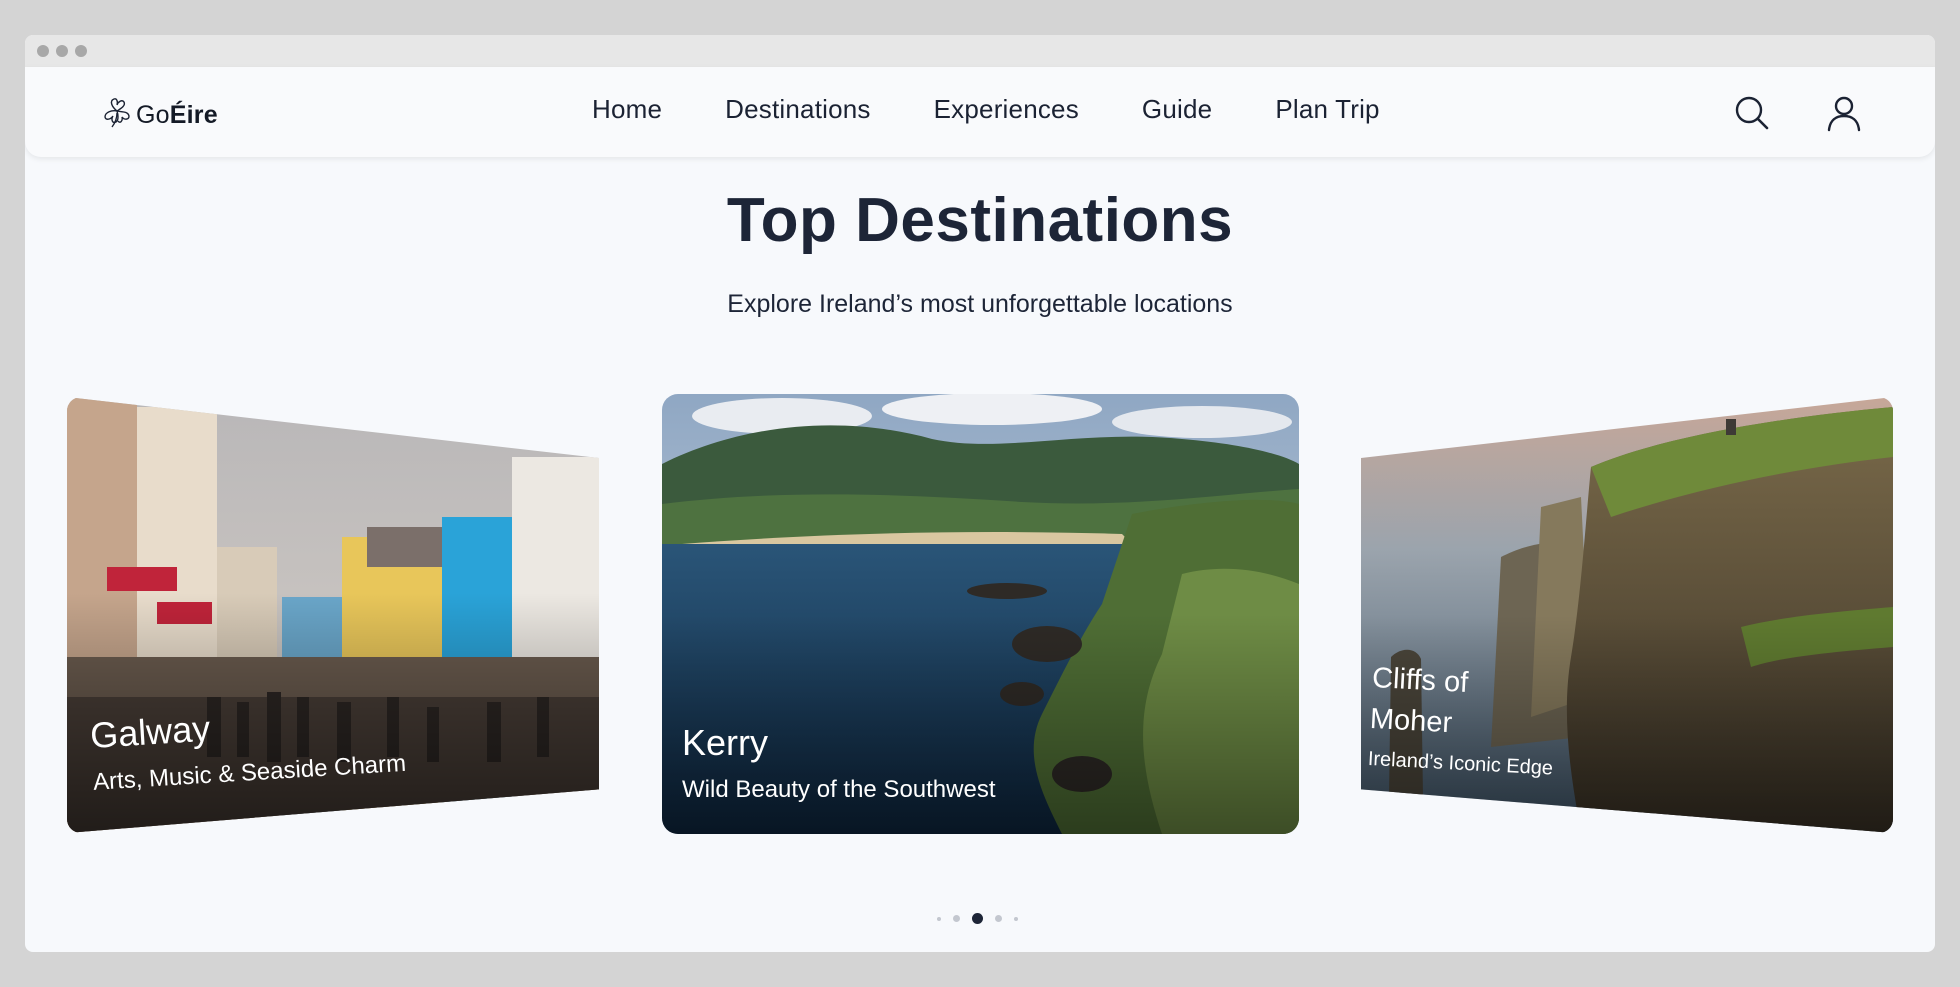 Image resolution: width=1960 pixels, height=987 pixels. What do you see at coordinates (117, 112) in the screenshot?
I see `shamrock-icon` at bounding box center [117, 112].